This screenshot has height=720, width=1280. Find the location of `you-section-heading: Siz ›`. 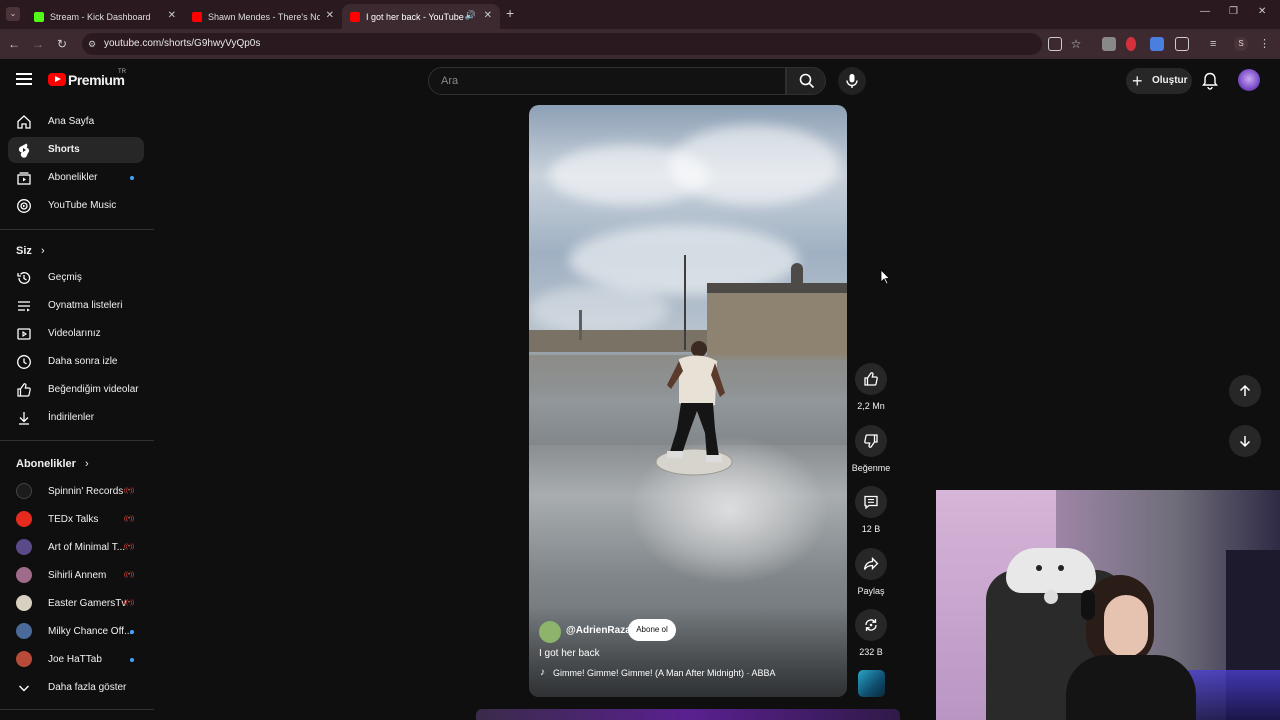

you-section-heading: Siz › is located at coordinates (30, 251).